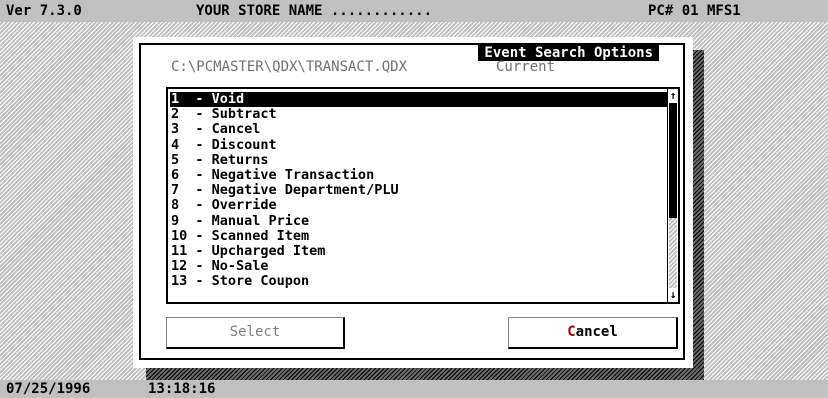  Describe the element at coordinates (255, 333) in the screenshot. I see `select-button: Select` at that location.